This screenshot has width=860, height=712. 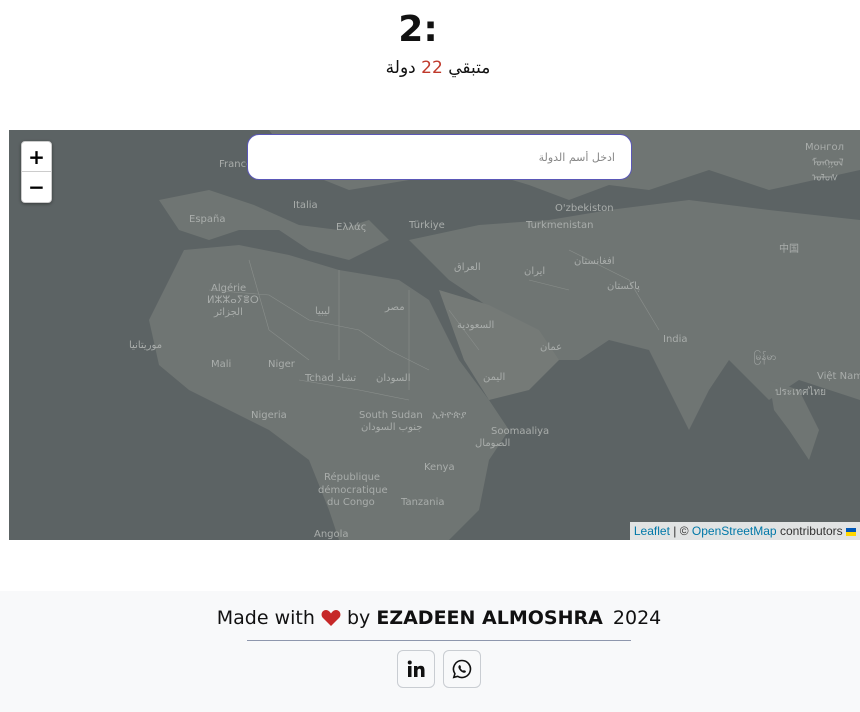 What do you see at coordinates (393, 378) in the screenshot?
I see `map-label-sudan: السودان` at bounding box center [393, 378].